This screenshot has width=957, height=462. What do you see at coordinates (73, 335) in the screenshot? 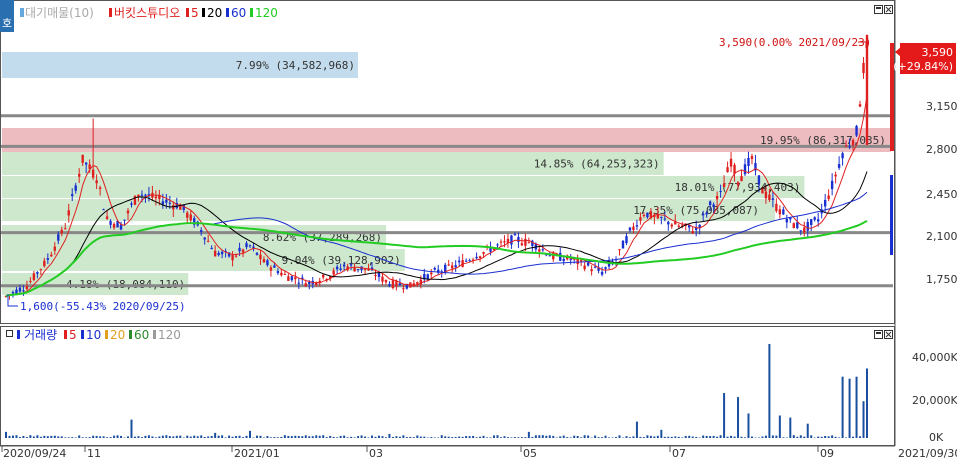
I see `vol-ma5-legend-label: 5` at bounding box center [73, 335].